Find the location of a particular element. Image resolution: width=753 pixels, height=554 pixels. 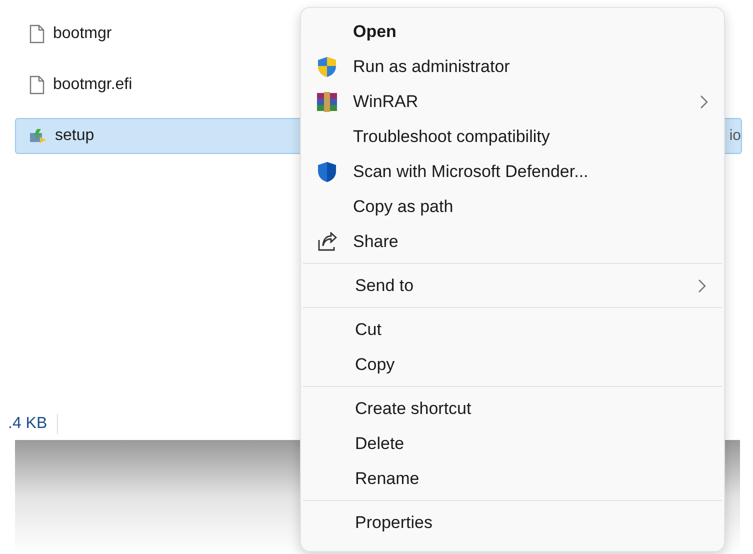

archive-icon is located at coordinates (327, 102).